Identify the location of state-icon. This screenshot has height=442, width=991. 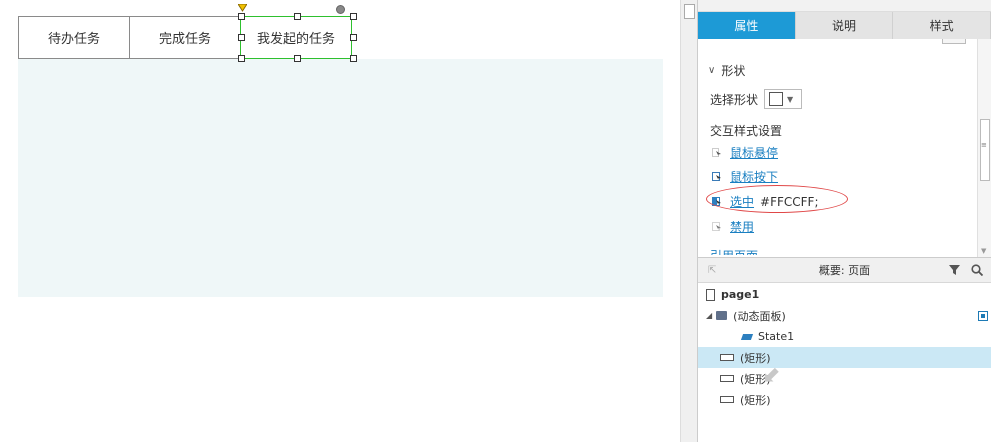
(747, 336).